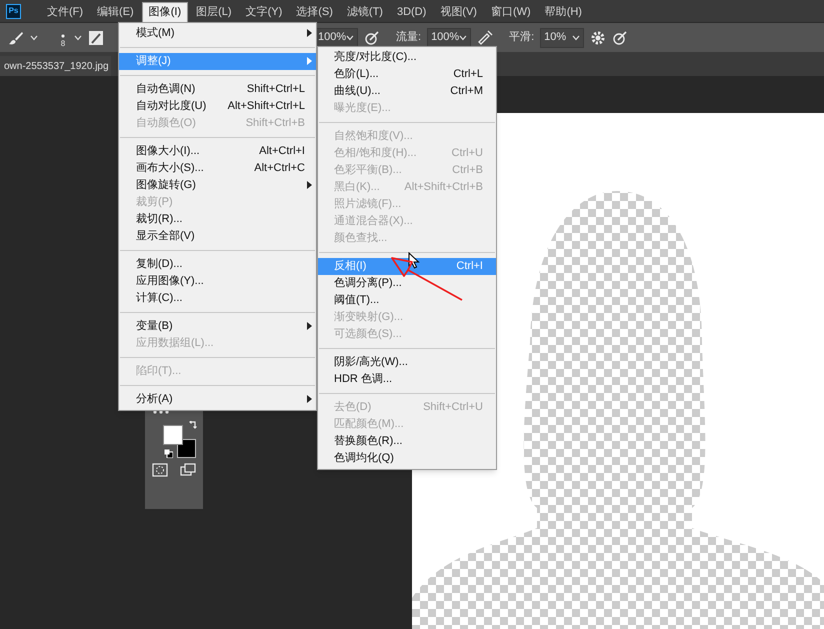 This screenshot has width=824, height=629. I want to click on default-colors-icon, so click(168, 453).